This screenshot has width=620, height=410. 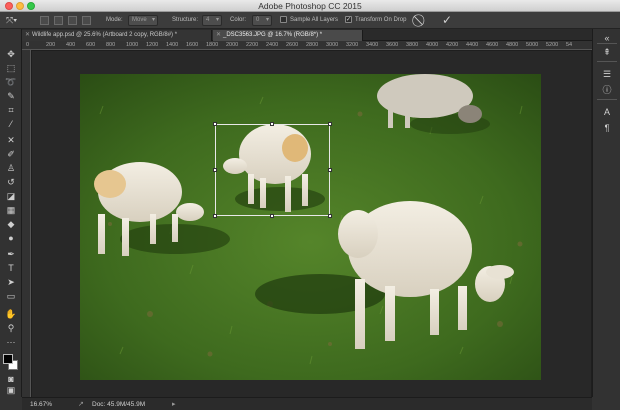 I want to click on app-title: Adobe Photoshop CC 2015, so click(x=310, y=6).